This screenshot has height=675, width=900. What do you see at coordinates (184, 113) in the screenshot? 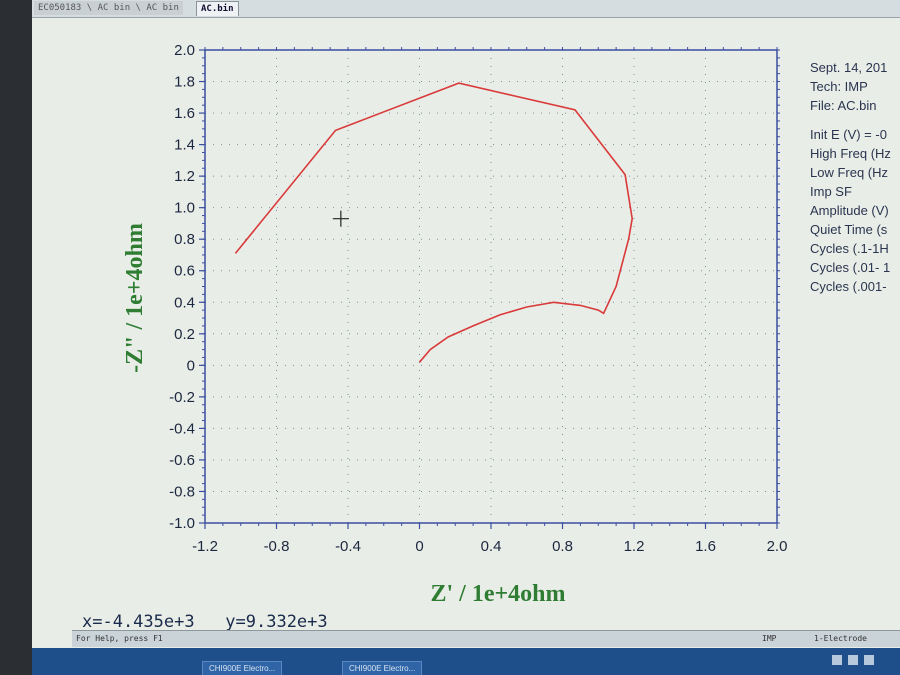
I see `y-tick-label: 1.6` at bounding box center [184, 113].